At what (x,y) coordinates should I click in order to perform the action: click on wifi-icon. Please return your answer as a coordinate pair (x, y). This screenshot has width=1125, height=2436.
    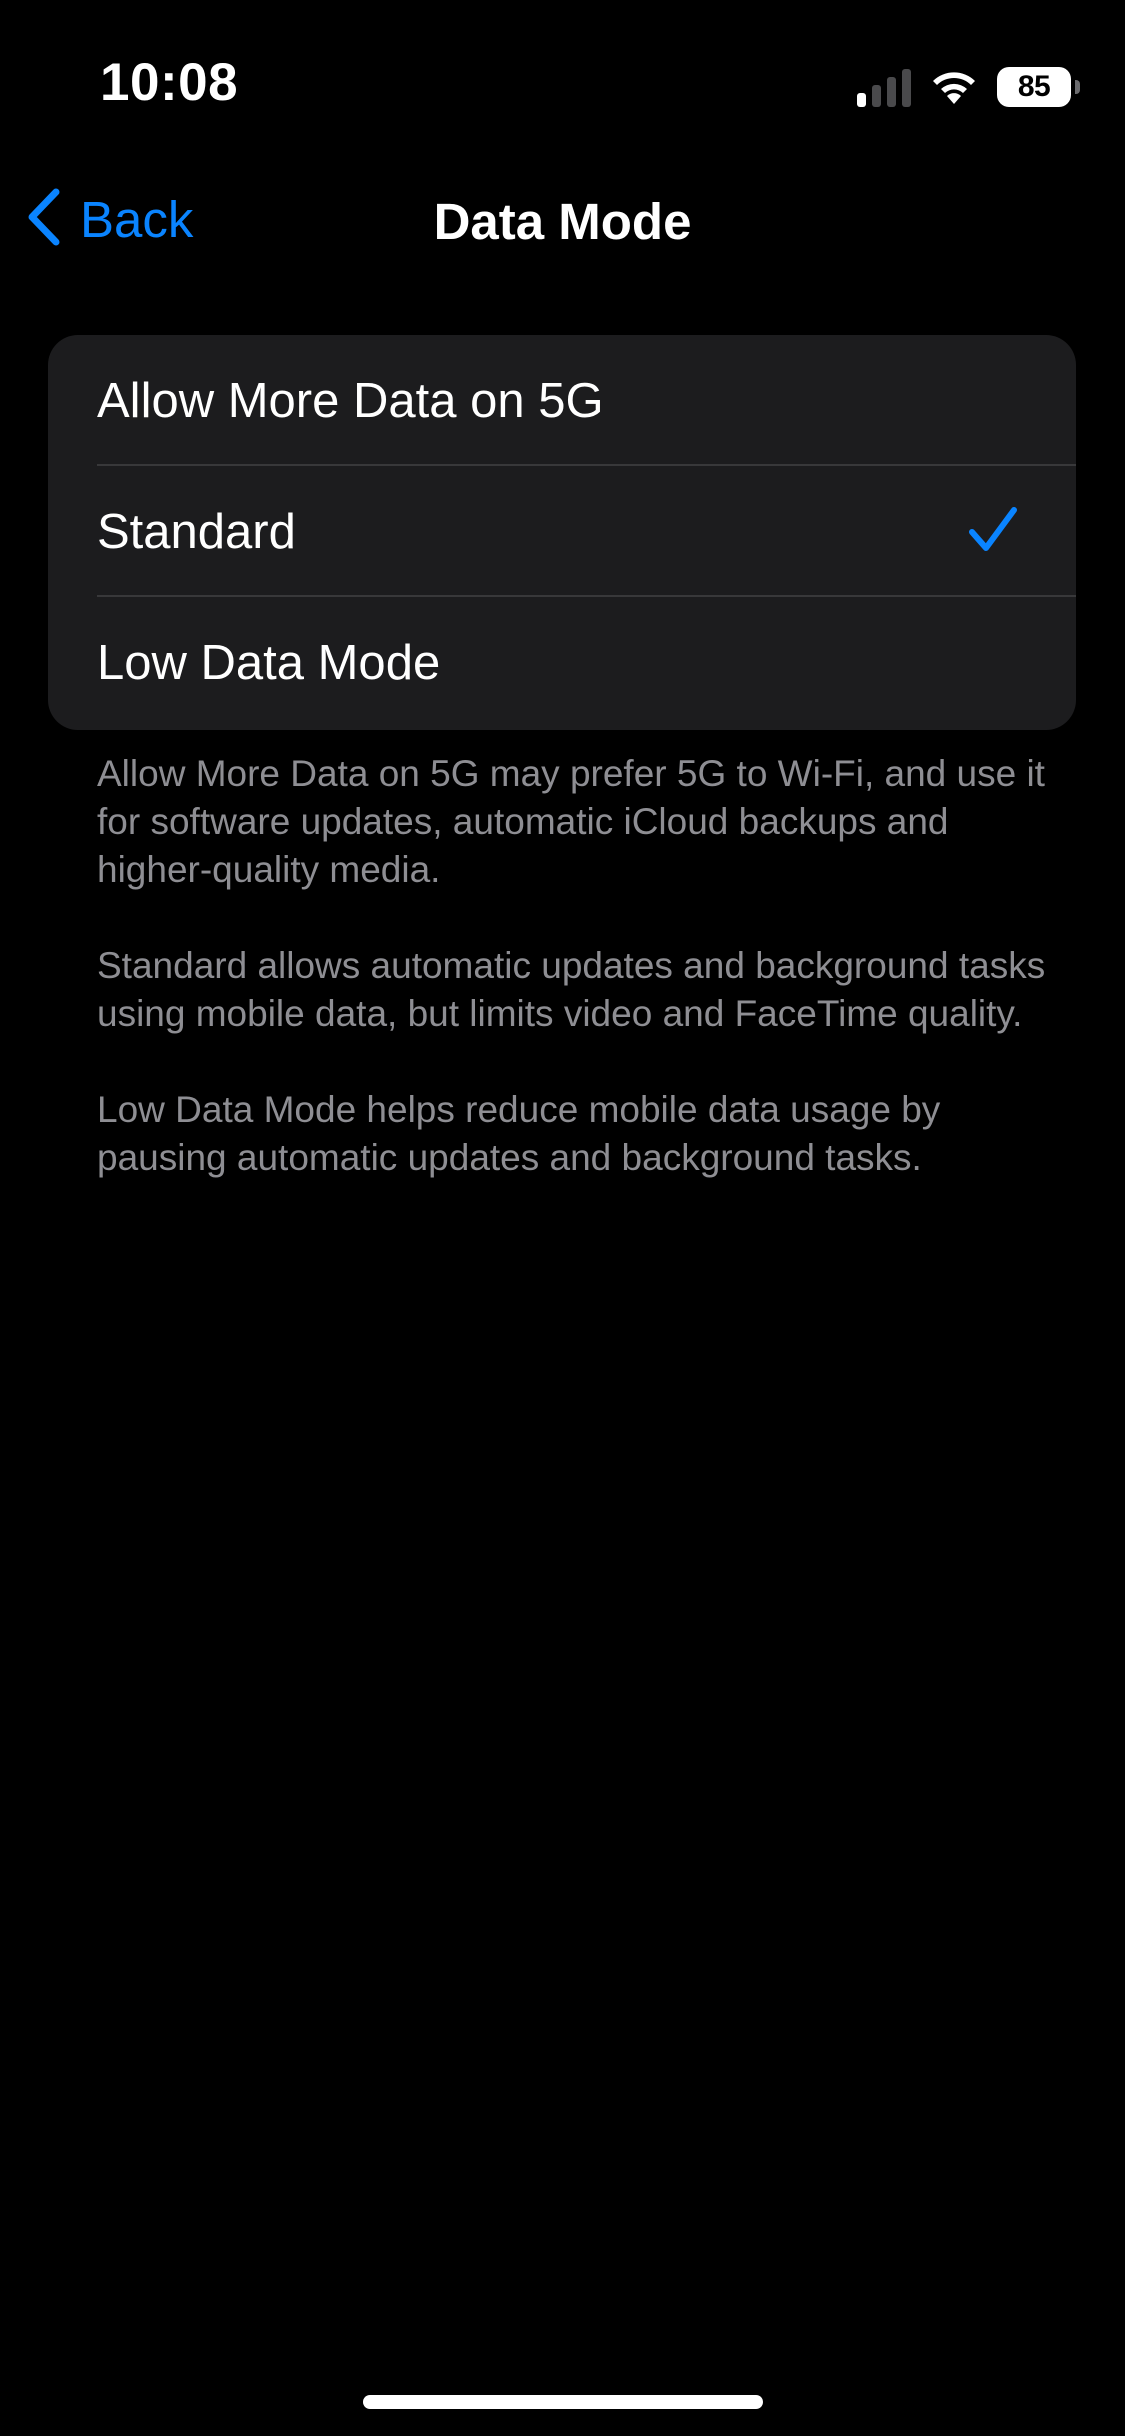
    Looking at the image, I should click on (954, 87).